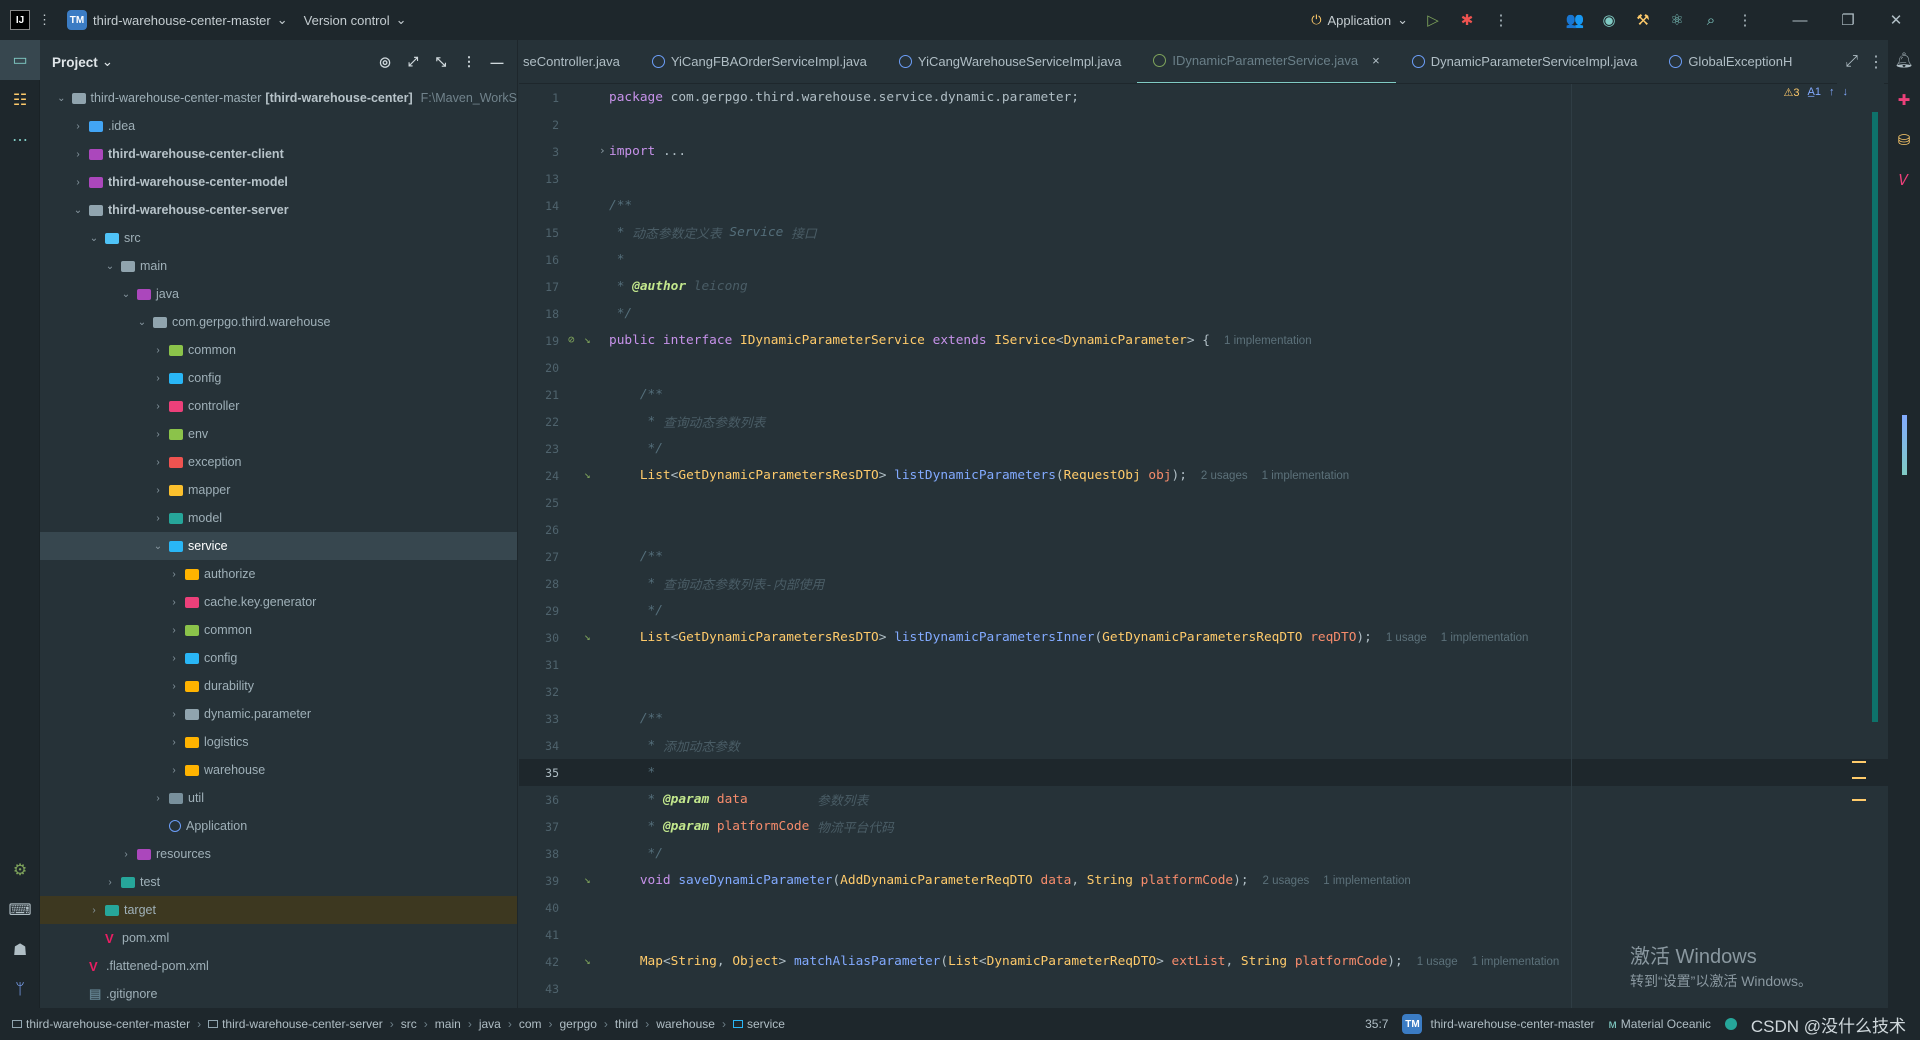 This screenshot has height=1040, width=1920. I want to click on code-line: 2, so click(1203, 124).